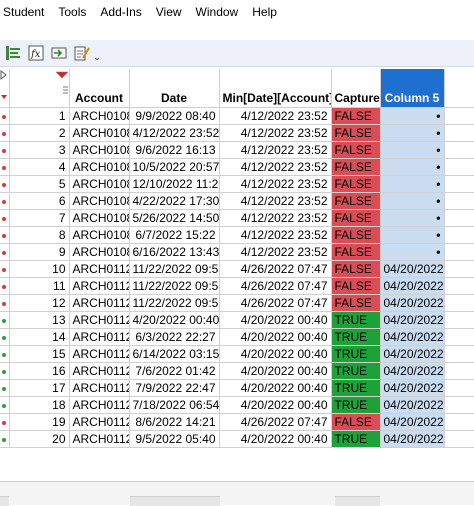  I want to click on cell-date: 9/6/2022 16:13, so click(174, 150).